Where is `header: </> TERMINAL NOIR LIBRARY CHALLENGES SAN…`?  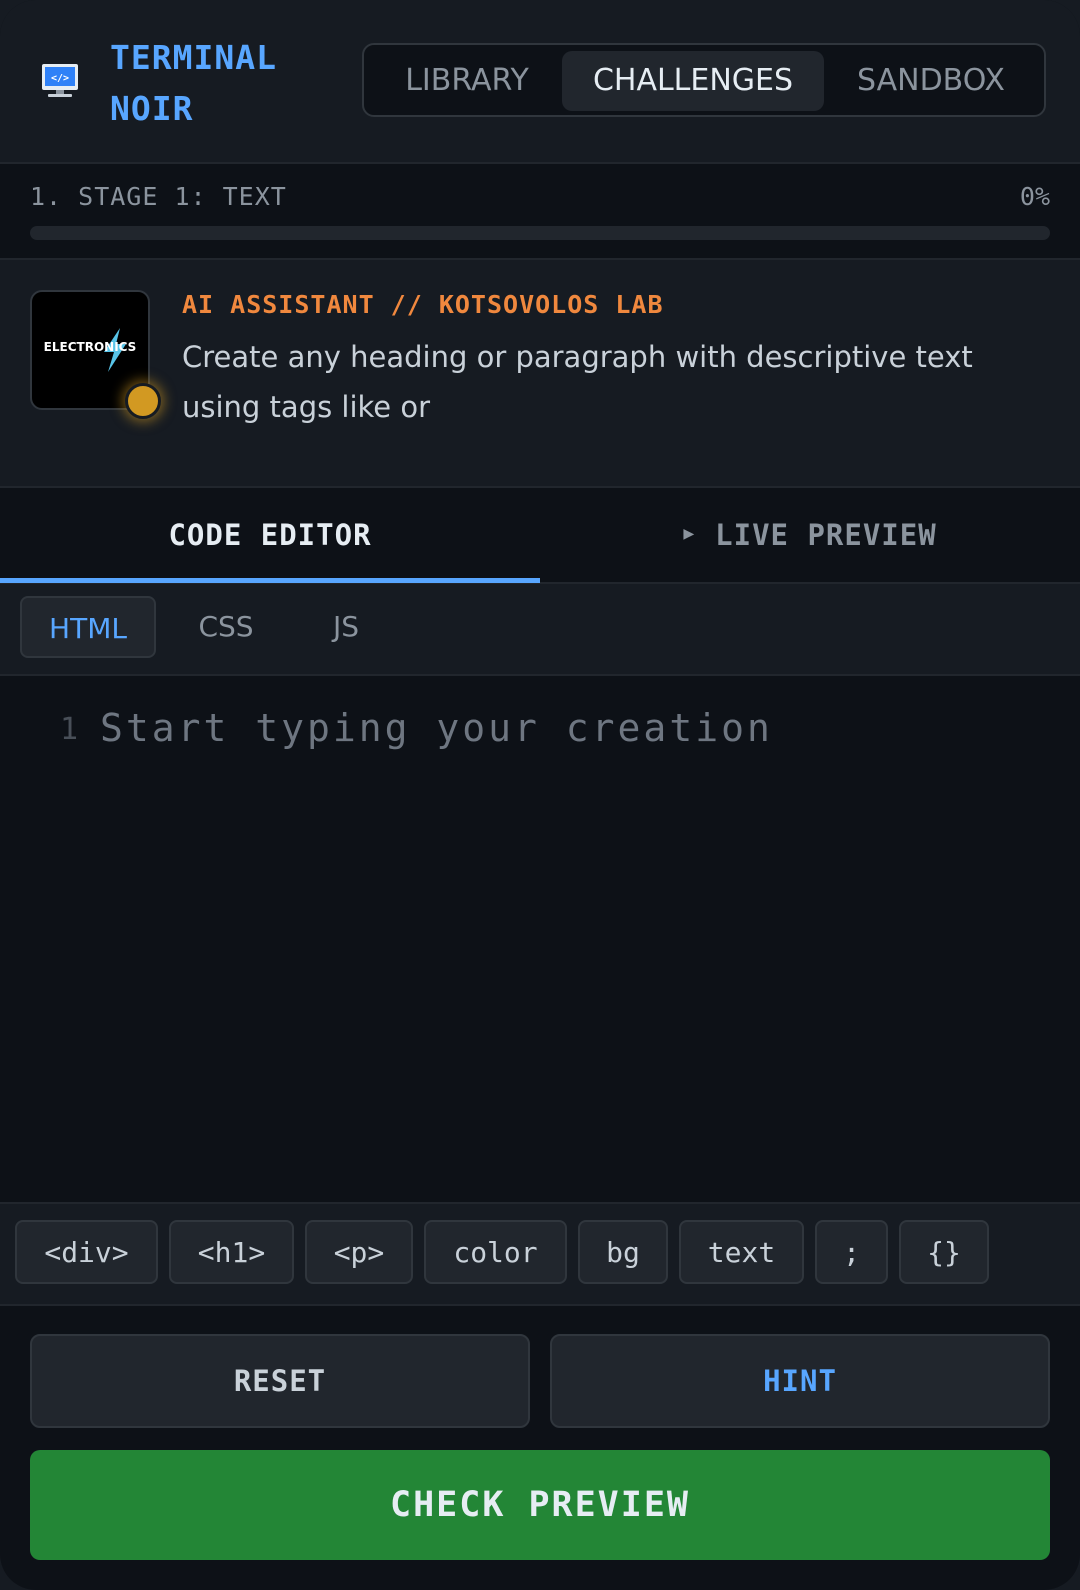
header: </> TERMINAL NOIR LIBRARY CHALLENGES SAN… is located at coordinates (540, 82).